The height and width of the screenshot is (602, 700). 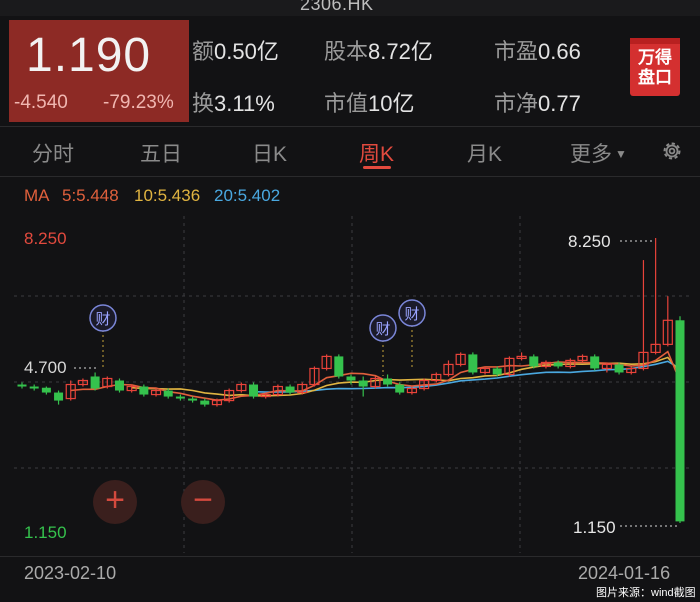 What do you see at coordinates (161, 153) in the screenshot?
I see `tab-five-day: 五日` at bounding box center [161, 153].